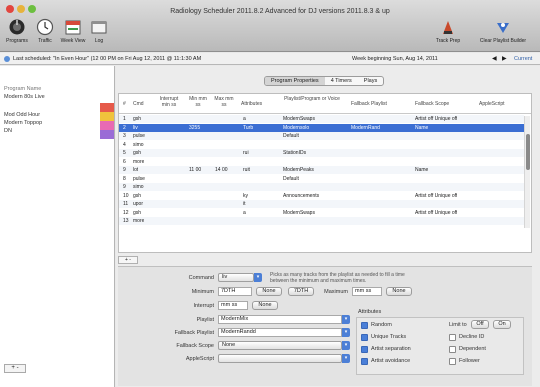 The image size is (540, 387). What do you see at coordinates (364, 325) in the screenshot?
I see `random-checkbox` at bounding box center [364, 325].